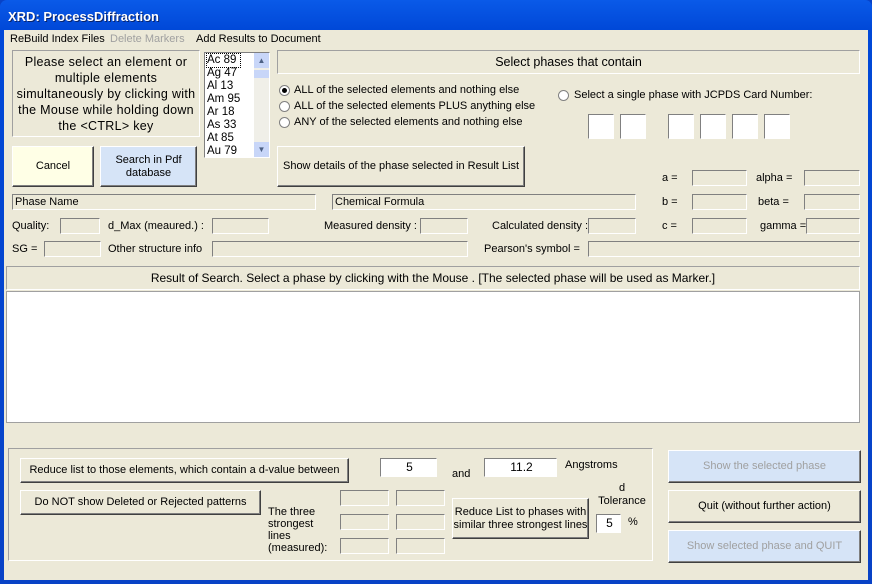  I want to click on scroll-thumb, so click(261, 74).